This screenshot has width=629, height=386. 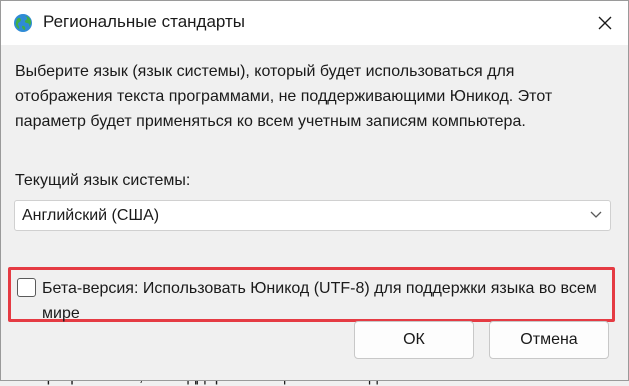 What do you see at coordinates (26, 287) in the screenshot?
I see `beta-utf8-checkbox` at bounding box center [26, 287].